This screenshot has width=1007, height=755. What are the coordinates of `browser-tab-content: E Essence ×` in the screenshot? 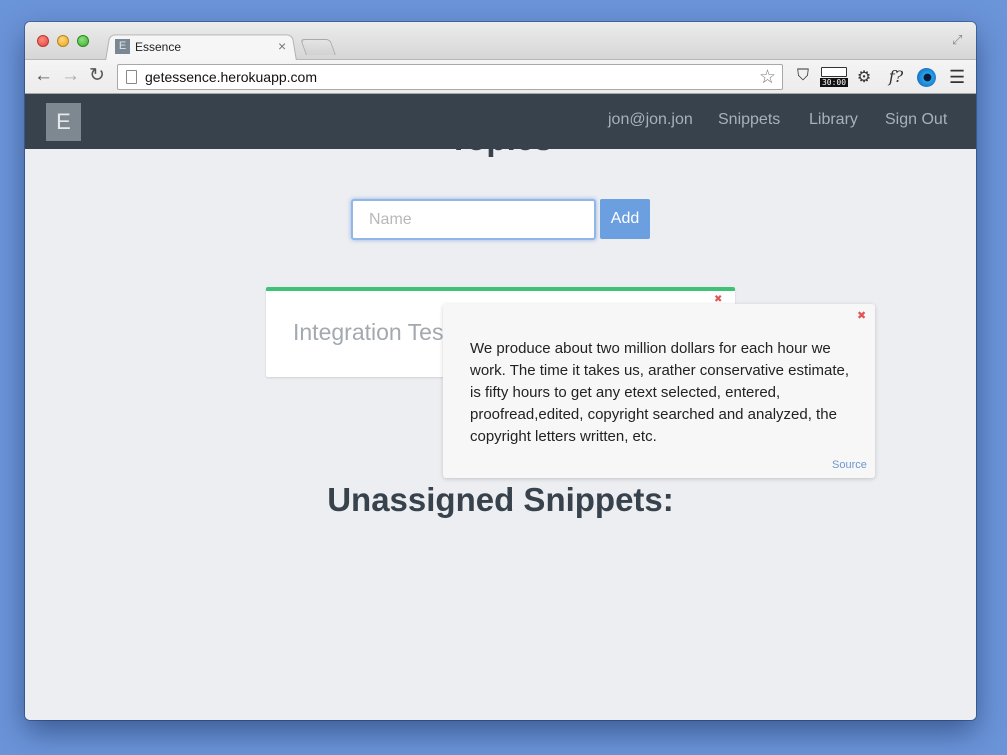 It's located at (205, 48).